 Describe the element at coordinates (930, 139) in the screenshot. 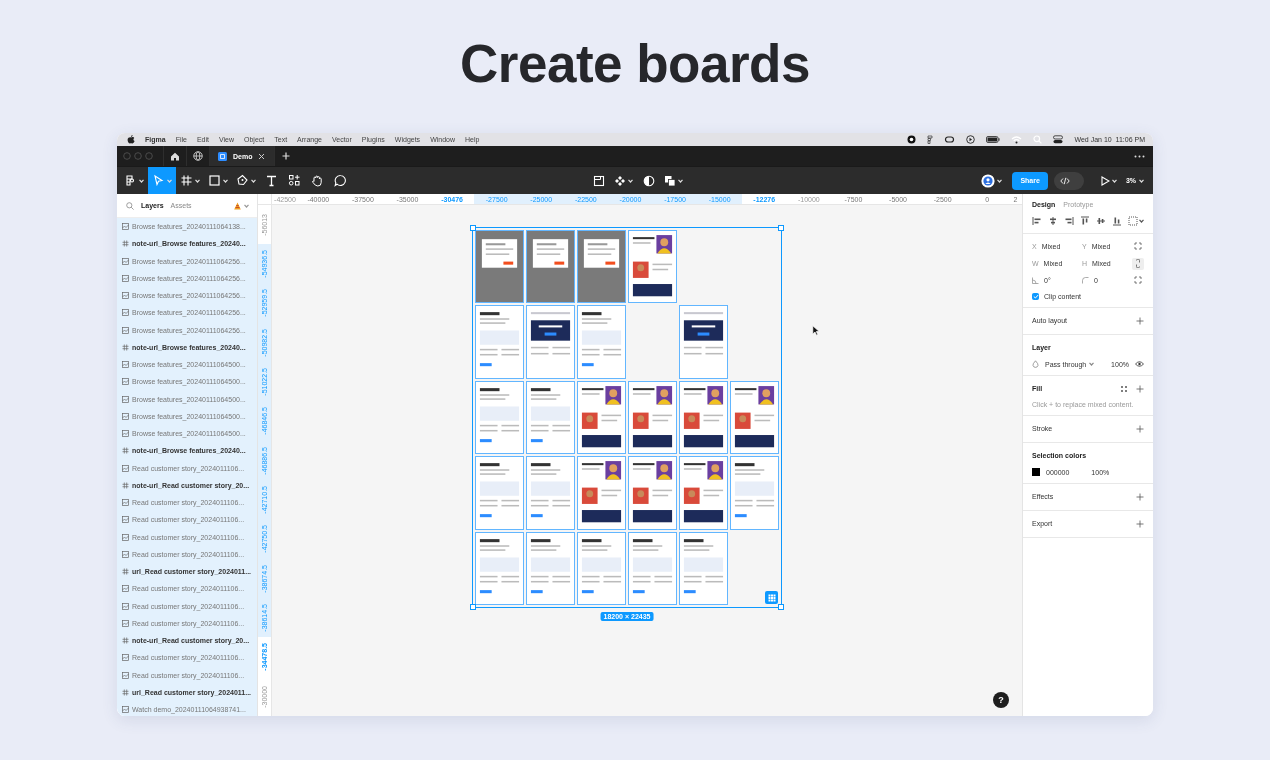

I see `figma-logo-icon` at that location.